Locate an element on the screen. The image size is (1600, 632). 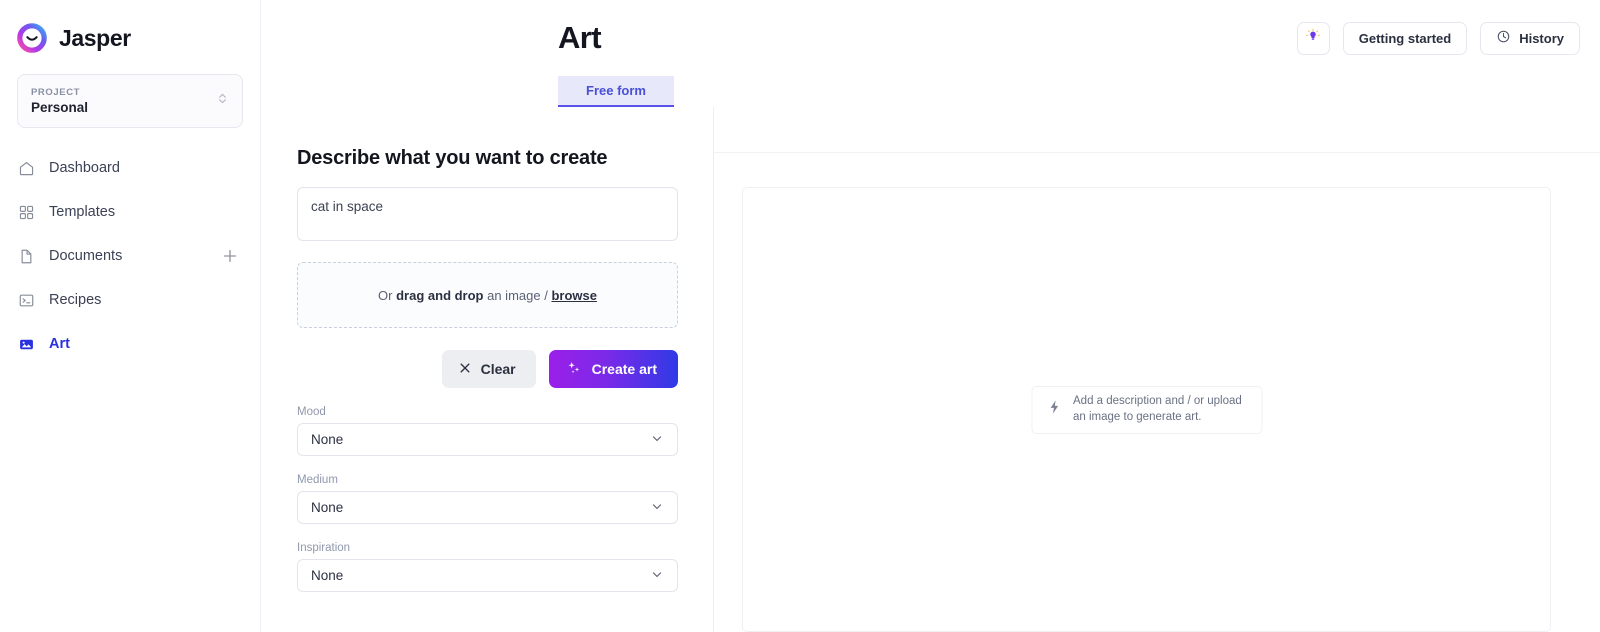
form-actions: Clear Create art is located at coordinates (487, 369).